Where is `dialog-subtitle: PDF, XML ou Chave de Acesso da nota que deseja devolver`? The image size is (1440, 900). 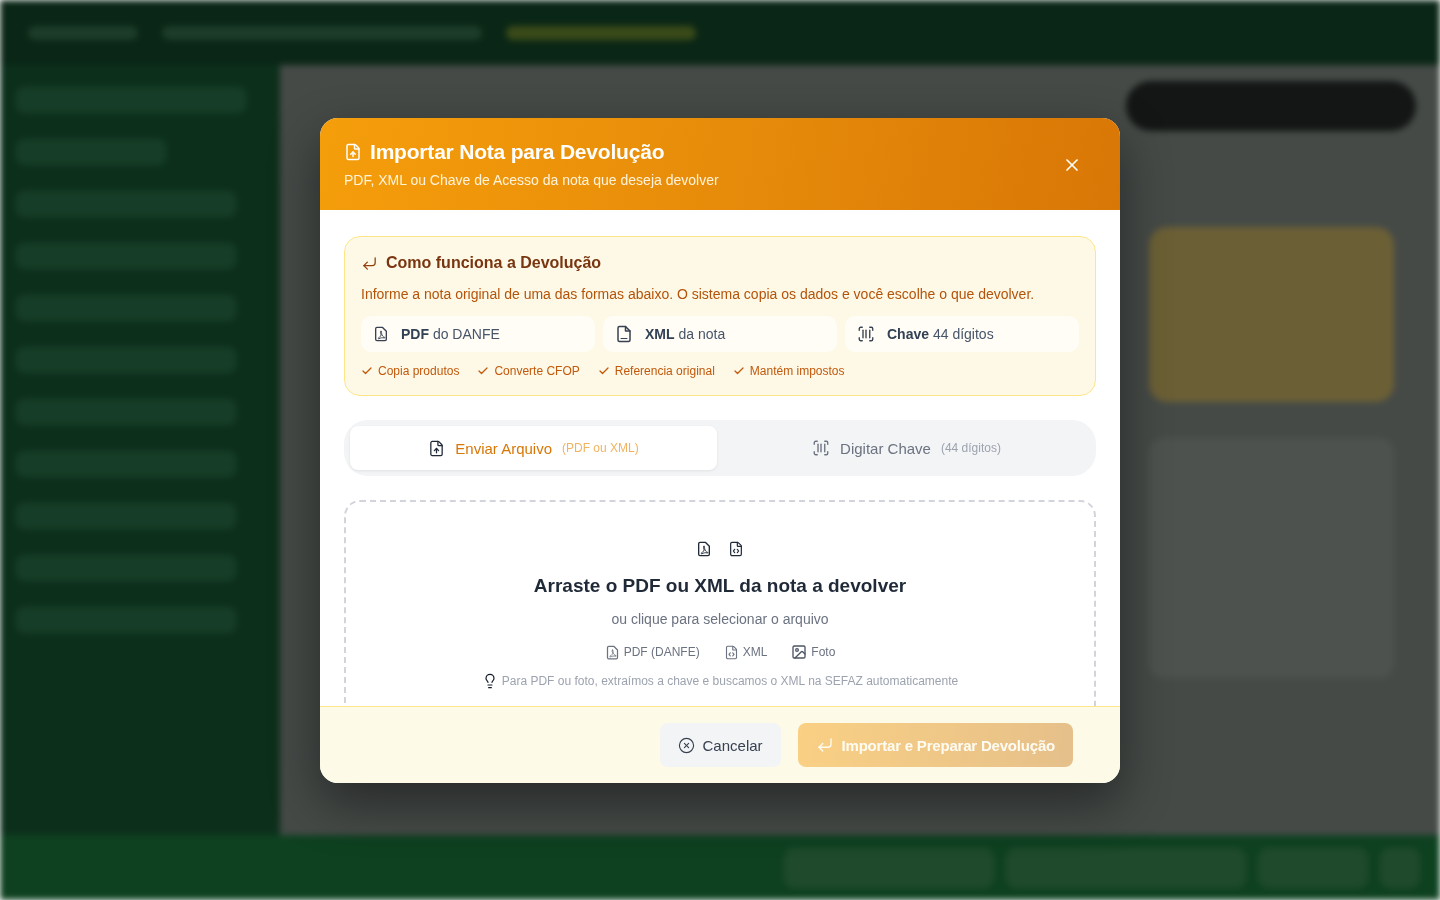
dialog-subtitle: PDF, XML ou Chave de Acesso da nota que deseja devolver is located at coordinates (531, 180).